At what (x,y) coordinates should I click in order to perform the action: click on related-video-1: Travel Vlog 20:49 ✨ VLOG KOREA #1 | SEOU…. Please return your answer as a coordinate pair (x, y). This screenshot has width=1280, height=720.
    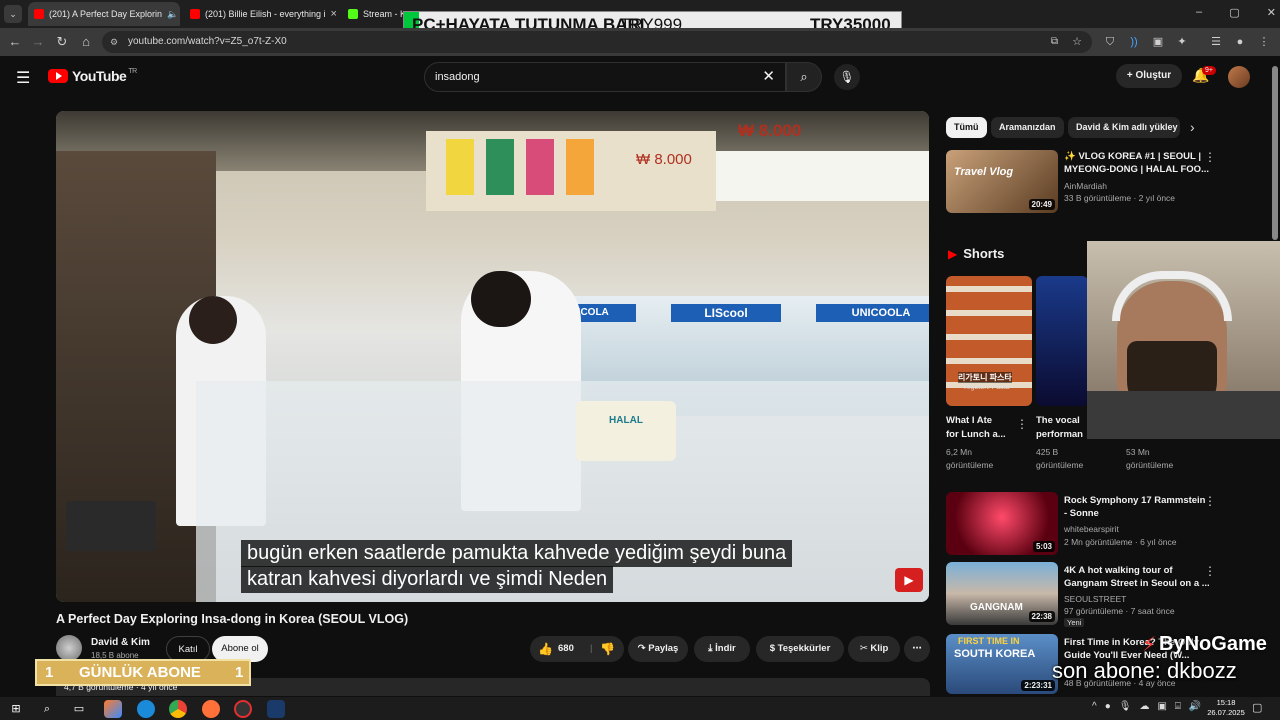
    Looking at the image, I should click on (1081, 182).